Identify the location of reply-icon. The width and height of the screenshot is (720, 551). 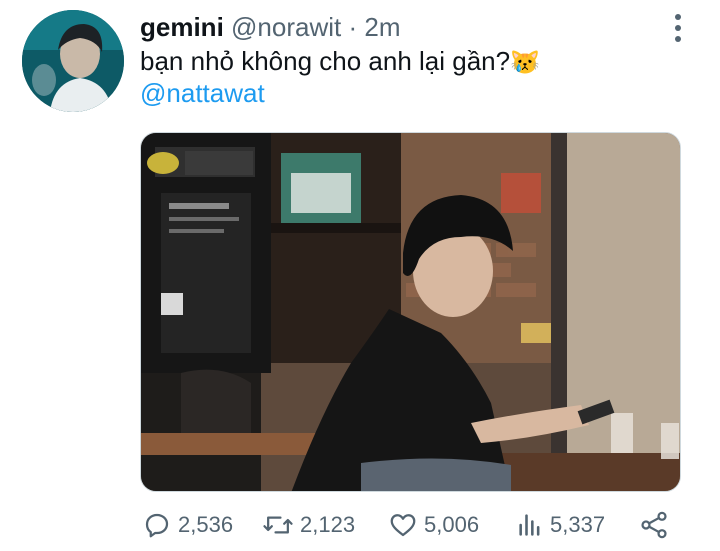
(157, 525).